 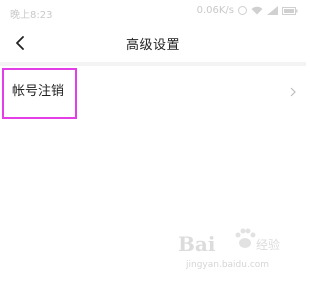 I want to click on watermark-logo: Bai, so click(x=197, y=244).